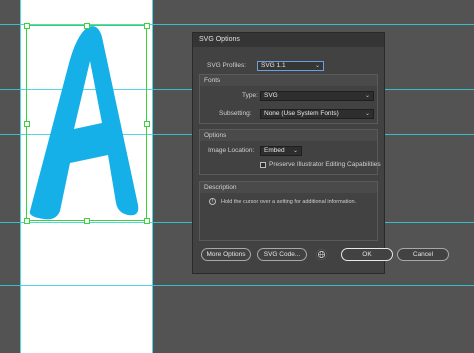  What do you see at coordinates (367, 254) in the screenshot?
I see `ok-button: OK` at bounding box center [367, 254].